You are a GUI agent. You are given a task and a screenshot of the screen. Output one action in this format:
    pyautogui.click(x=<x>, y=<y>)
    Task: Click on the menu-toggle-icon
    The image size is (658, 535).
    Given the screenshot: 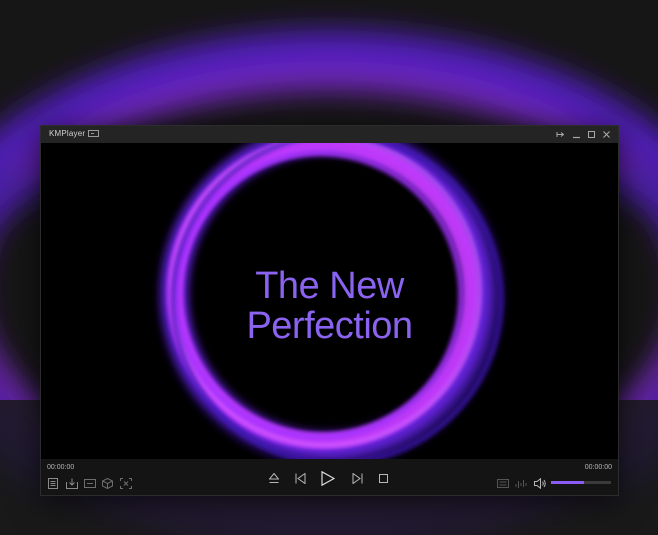 What is the action you would take?
    pyautogui.click(x=93, y=133)
    